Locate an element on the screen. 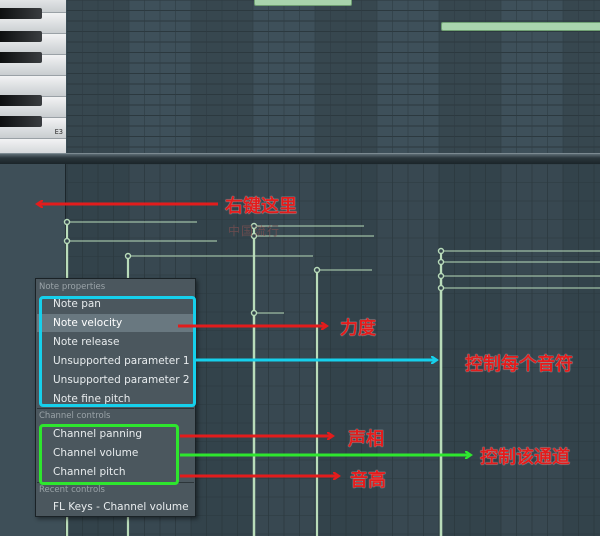 The width and height of the screenshot is (600, 536). annotation-pitch: 音高 is located at coordinates (368, 480).